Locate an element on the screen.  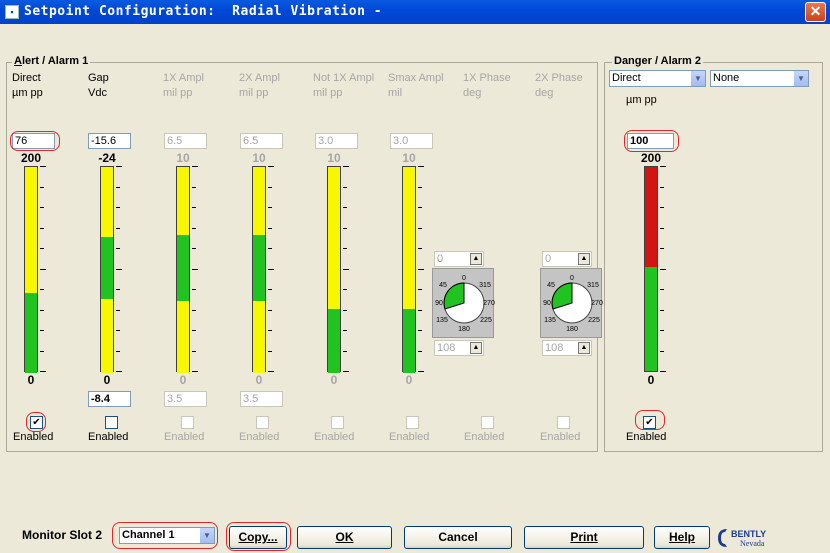
phase-0-bottom-spinner: 108 ▲ is located at coordinates (459, 348).